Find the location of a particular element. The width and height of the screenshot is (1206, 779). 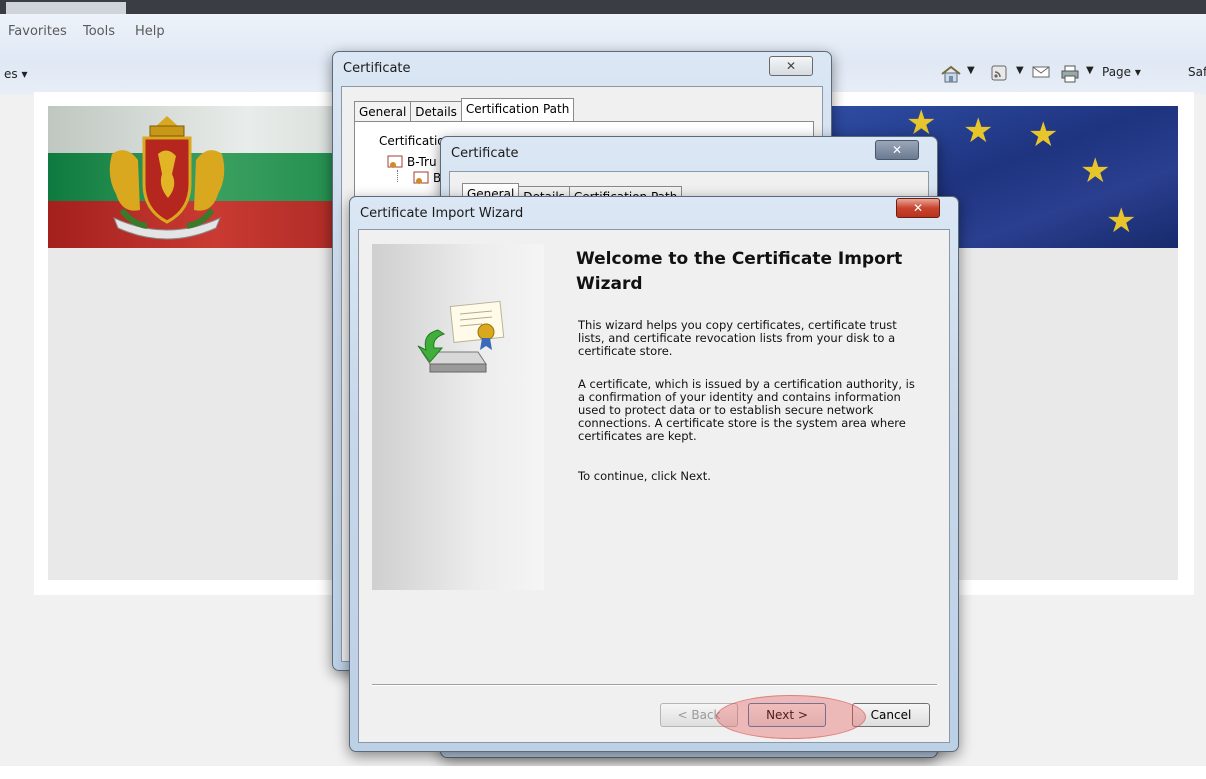

wizard-side-banner is located at coordinates (458, 417).